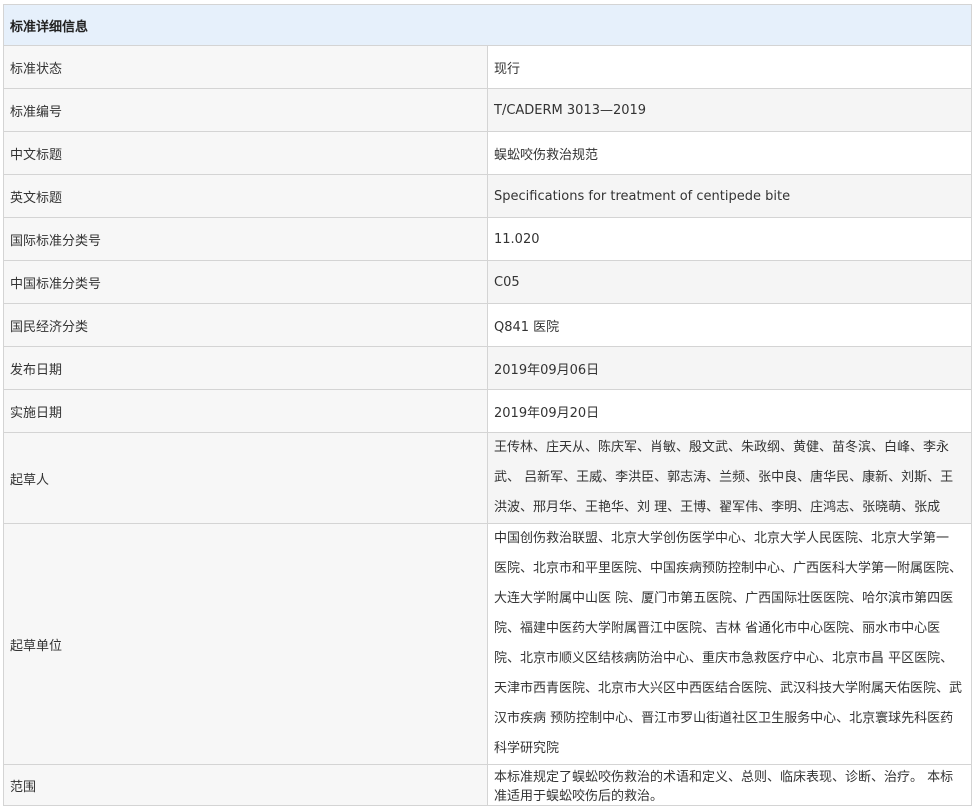 Image resolution: width=975 pixels, height=806 pixels. Describe the element at coordinates (729, 282) in the screenshot. I see `value-ccs: C05` at that location.